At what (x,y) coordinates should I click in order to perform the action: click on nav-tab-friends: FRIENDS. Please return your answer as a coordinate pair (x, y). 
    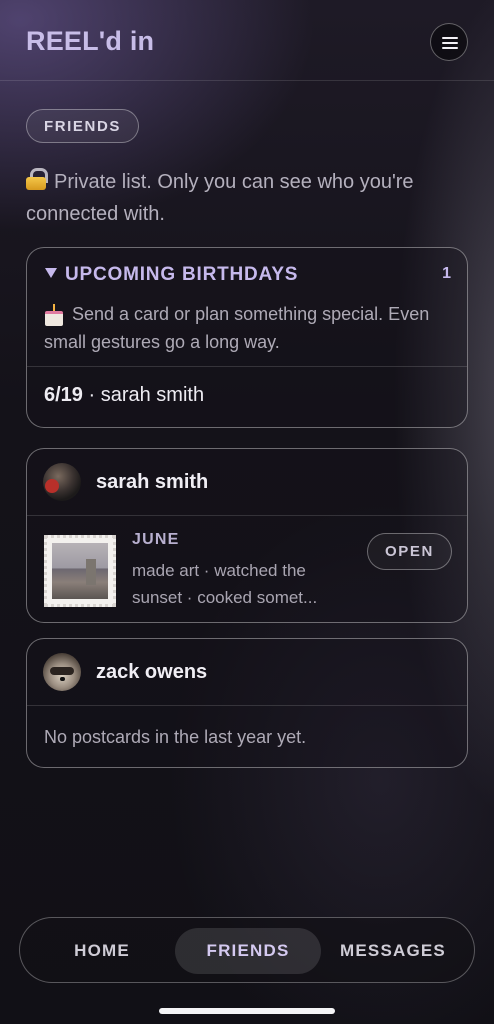
    Looking at the image, I should click on (248, 951).